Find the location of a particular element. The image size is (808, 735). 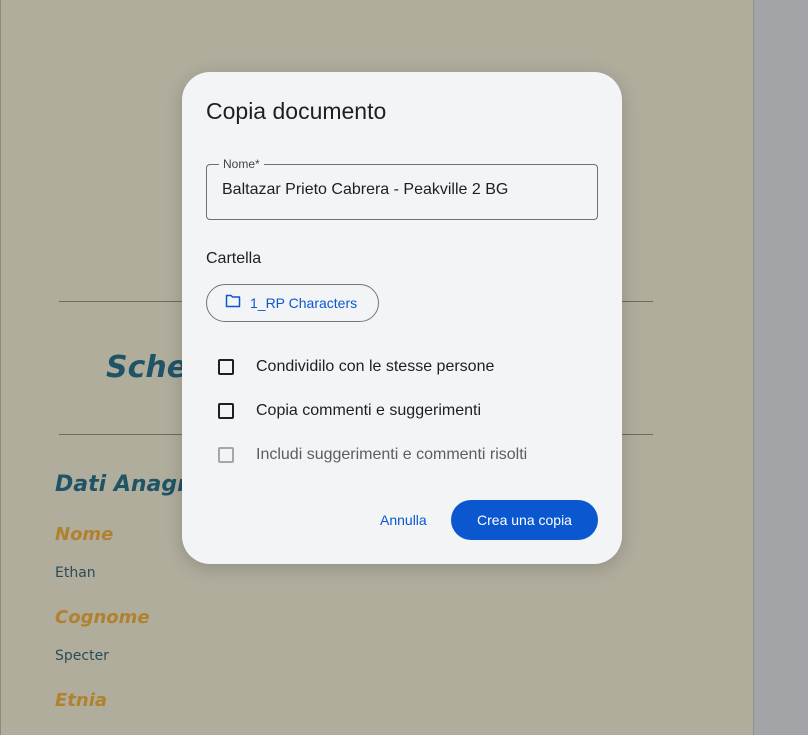

name-input is located at coordinates (402, 190).